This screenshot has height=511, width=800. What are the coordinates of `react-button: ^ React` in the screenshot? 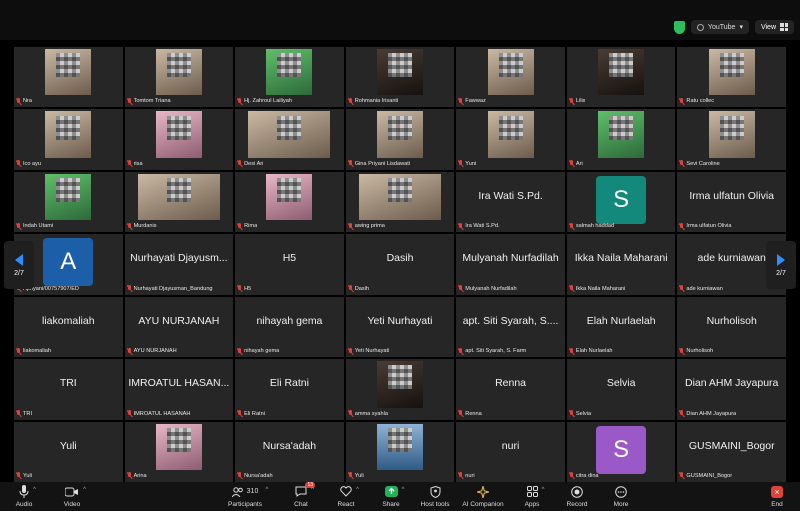 It's located at (346, 496).